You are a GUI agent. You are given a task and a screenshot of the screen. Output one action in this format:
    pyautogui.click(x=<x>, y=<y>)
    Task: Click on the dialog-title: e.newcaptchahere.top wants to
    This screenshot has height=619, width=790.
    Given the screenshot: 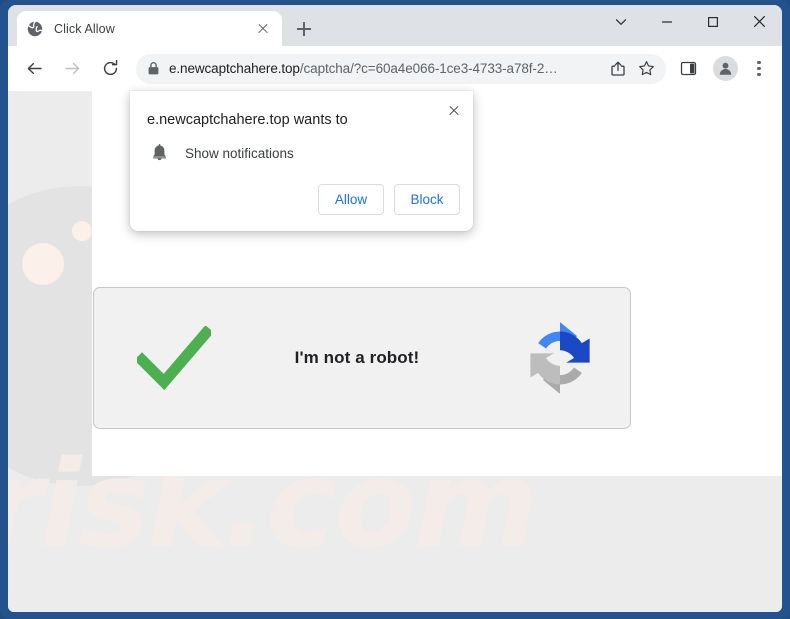 What is the action you would take?
    pyautogui.click(x=247, y=120)
    